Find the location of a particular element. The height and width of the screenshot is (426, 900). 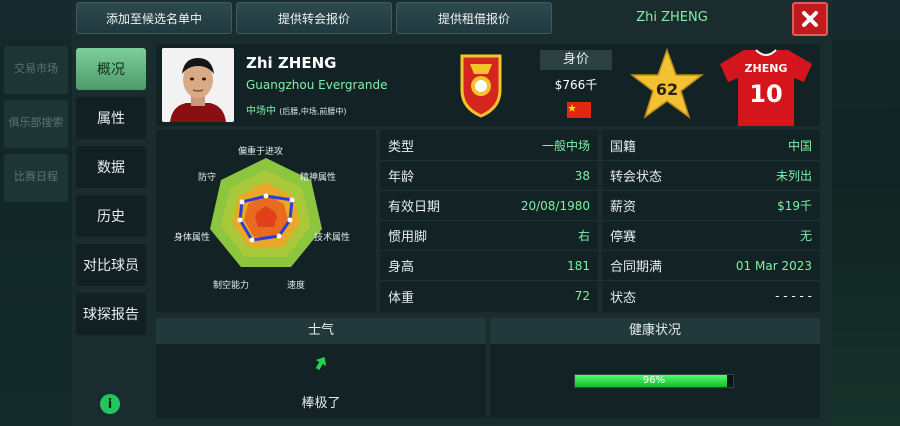

tab-attributes: 属性 is located at coordinates (111, 118).